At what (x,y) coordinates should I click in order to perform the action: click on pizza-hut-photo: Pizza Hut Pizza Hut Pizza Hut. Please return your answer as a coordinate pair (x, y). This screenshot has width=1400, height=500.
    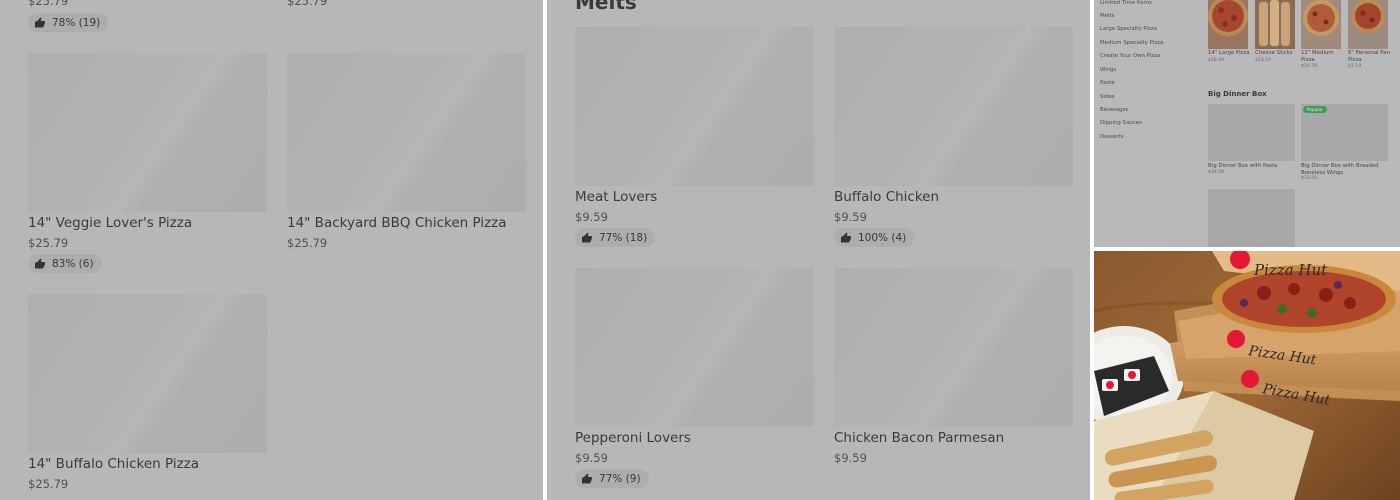
    Looking at the image, I should click on (1247, 375).